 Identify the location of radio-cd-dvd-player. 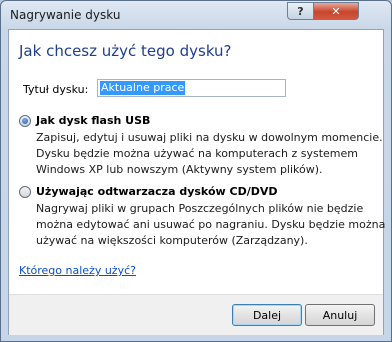
(25, 192).